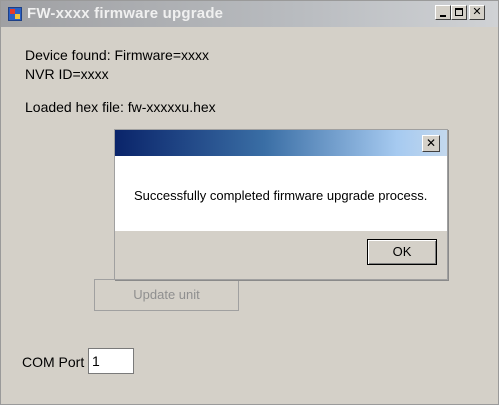 This screenshot has width=499, height=405. Describe the element at coordinates (166, 295) in the screenshot. I see `update-unit-button: Update unit` at that location.